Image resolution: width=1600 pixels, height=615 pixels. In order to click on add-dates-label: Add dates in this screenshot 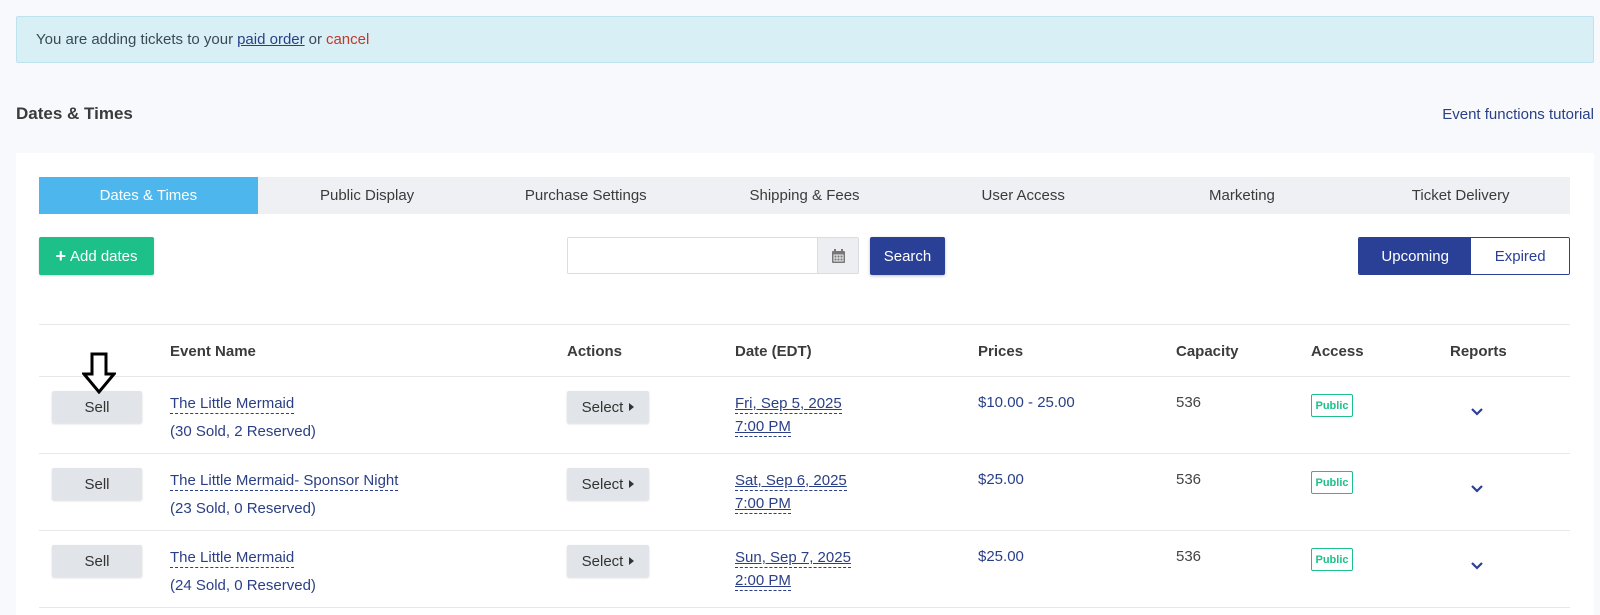, I will do `click(103, 256)`.